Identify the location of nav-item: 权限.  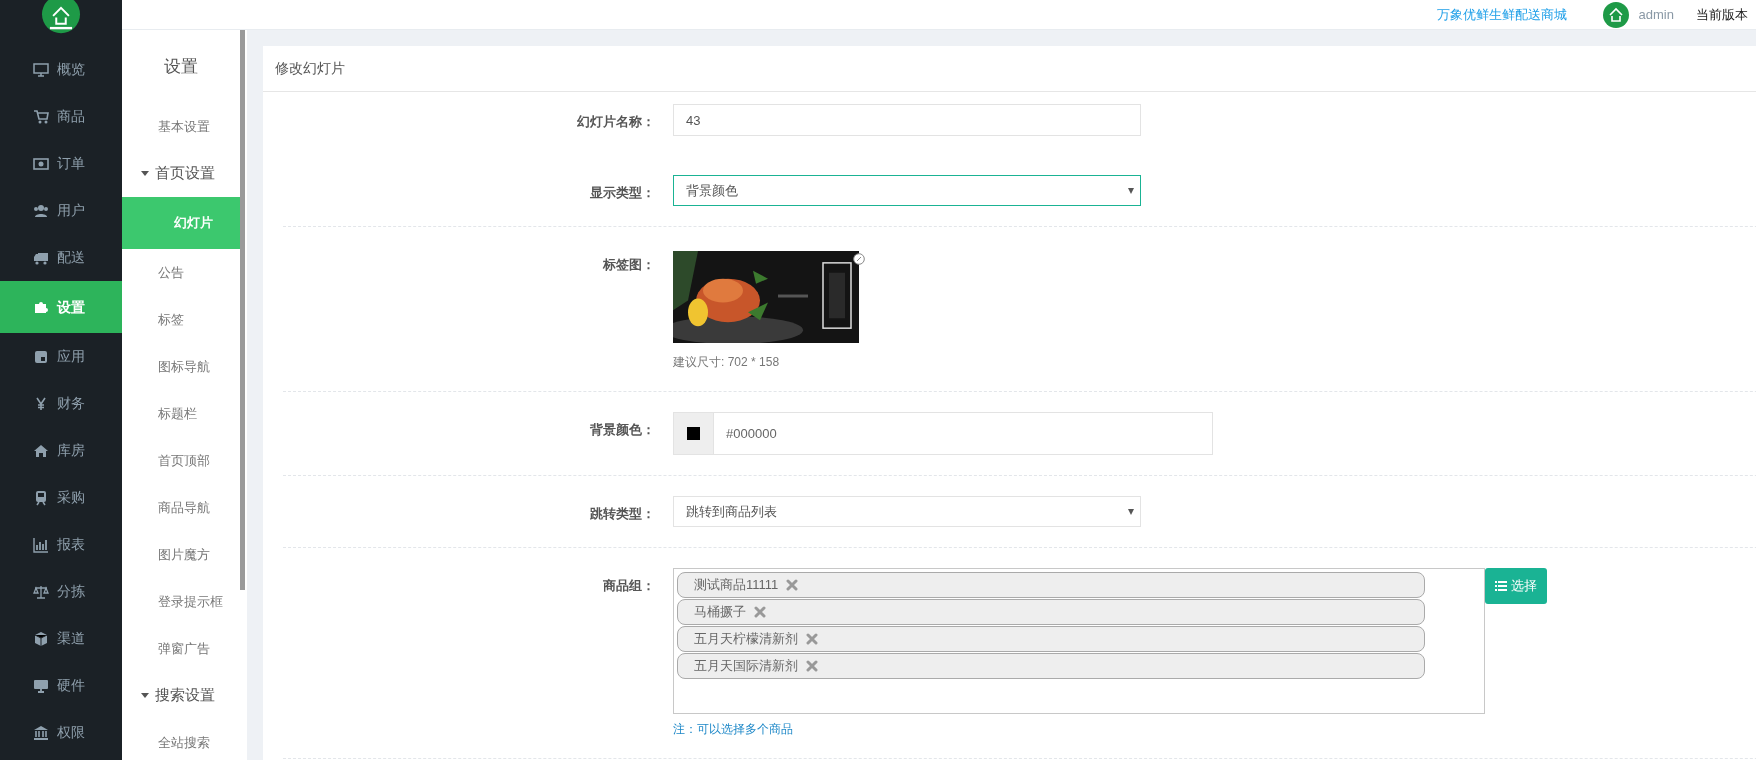
(61, 732).